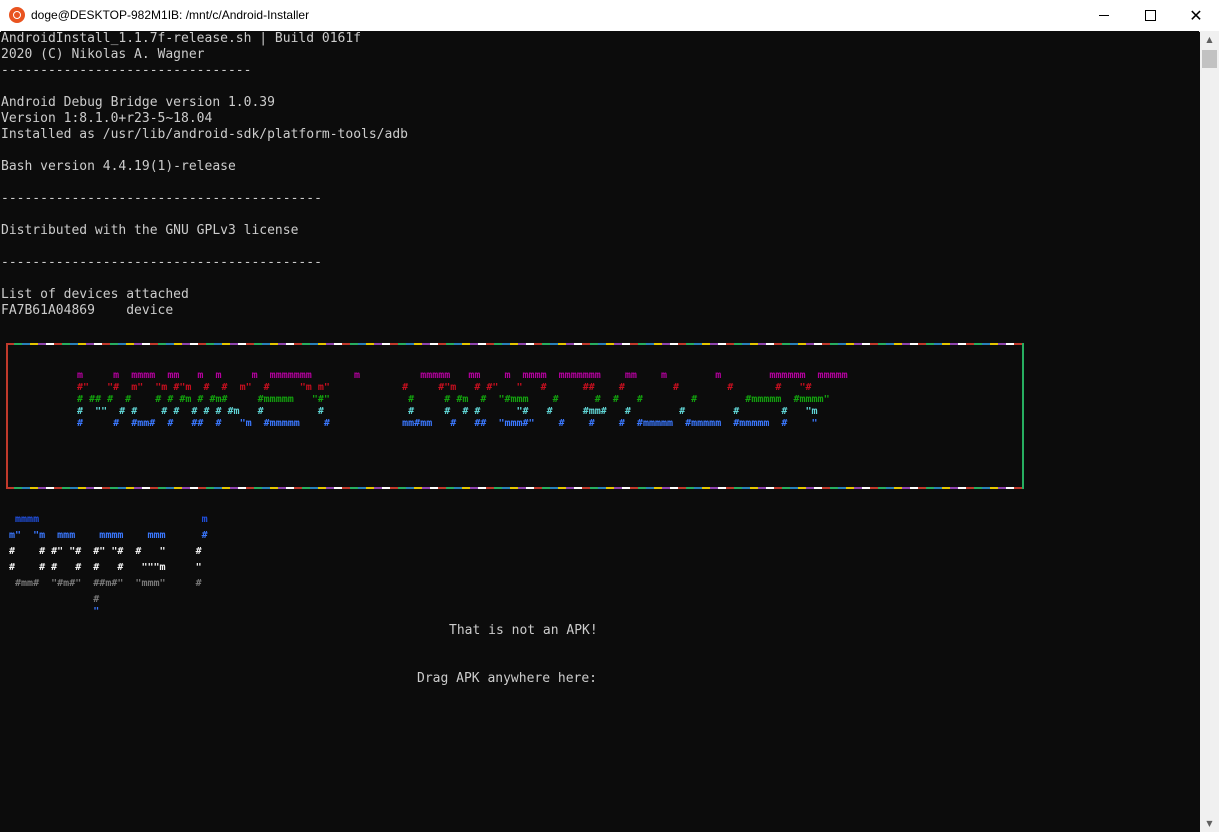 The image size is (1219, 832). I want to click on terminal-line: 2020 (C) Nikolas A. Wagner, so click(103, 54).